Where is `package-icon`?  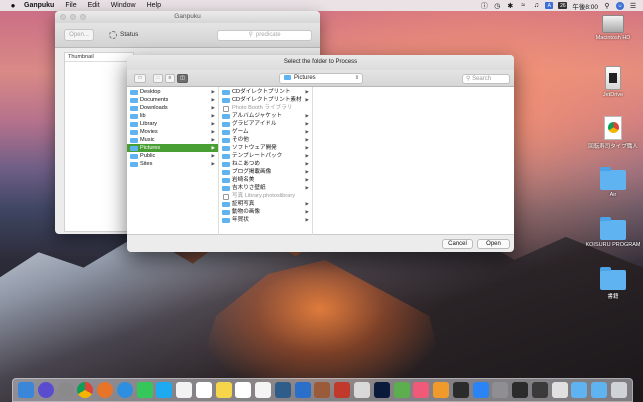
package-icon is located at coordinates (226, 196).